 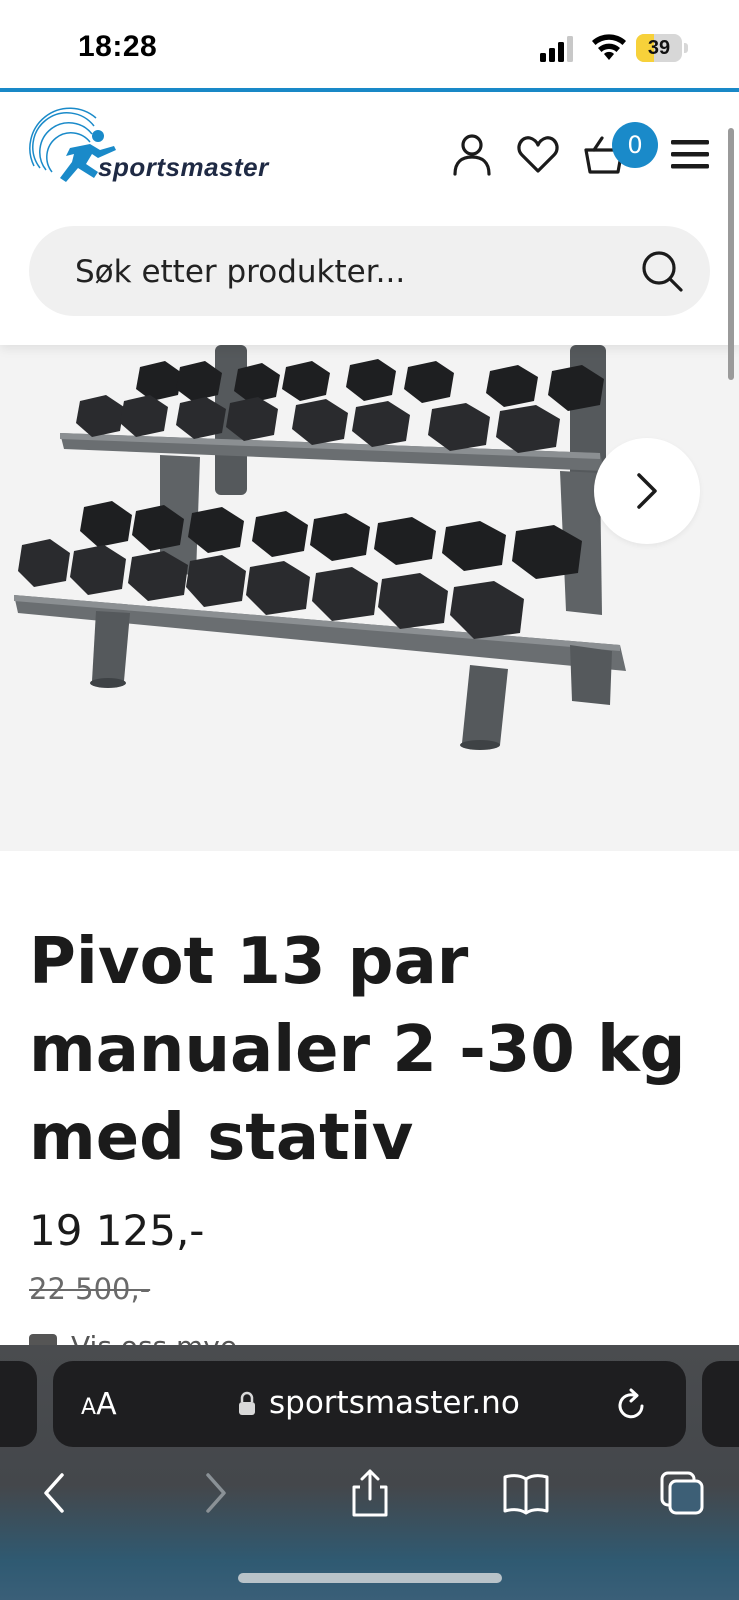 What do you see at coordinates (635, 145) in the screenshot?
I see `cart-count-badge: 0` at bounding box center [635, 145].